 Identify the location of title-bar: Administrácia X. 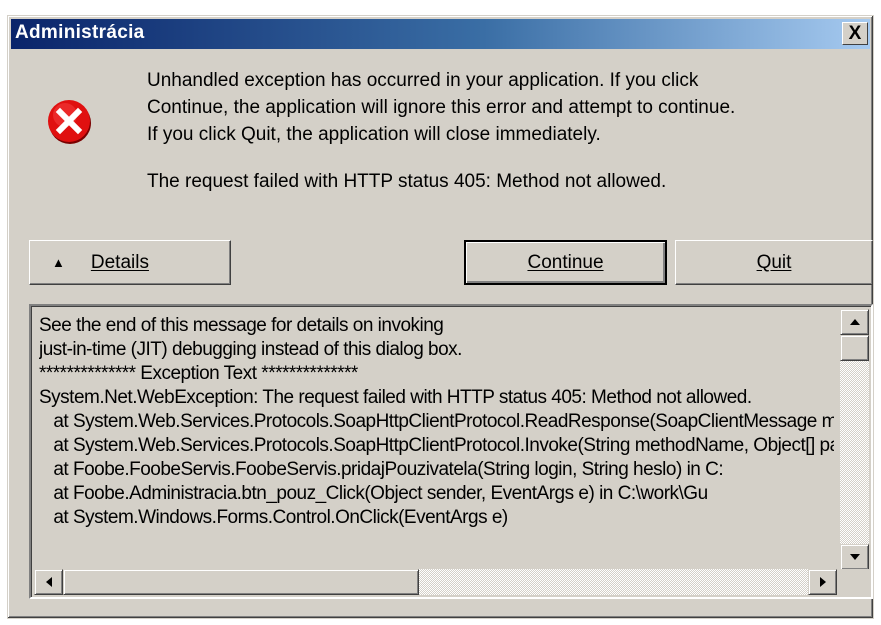
(440, 34).